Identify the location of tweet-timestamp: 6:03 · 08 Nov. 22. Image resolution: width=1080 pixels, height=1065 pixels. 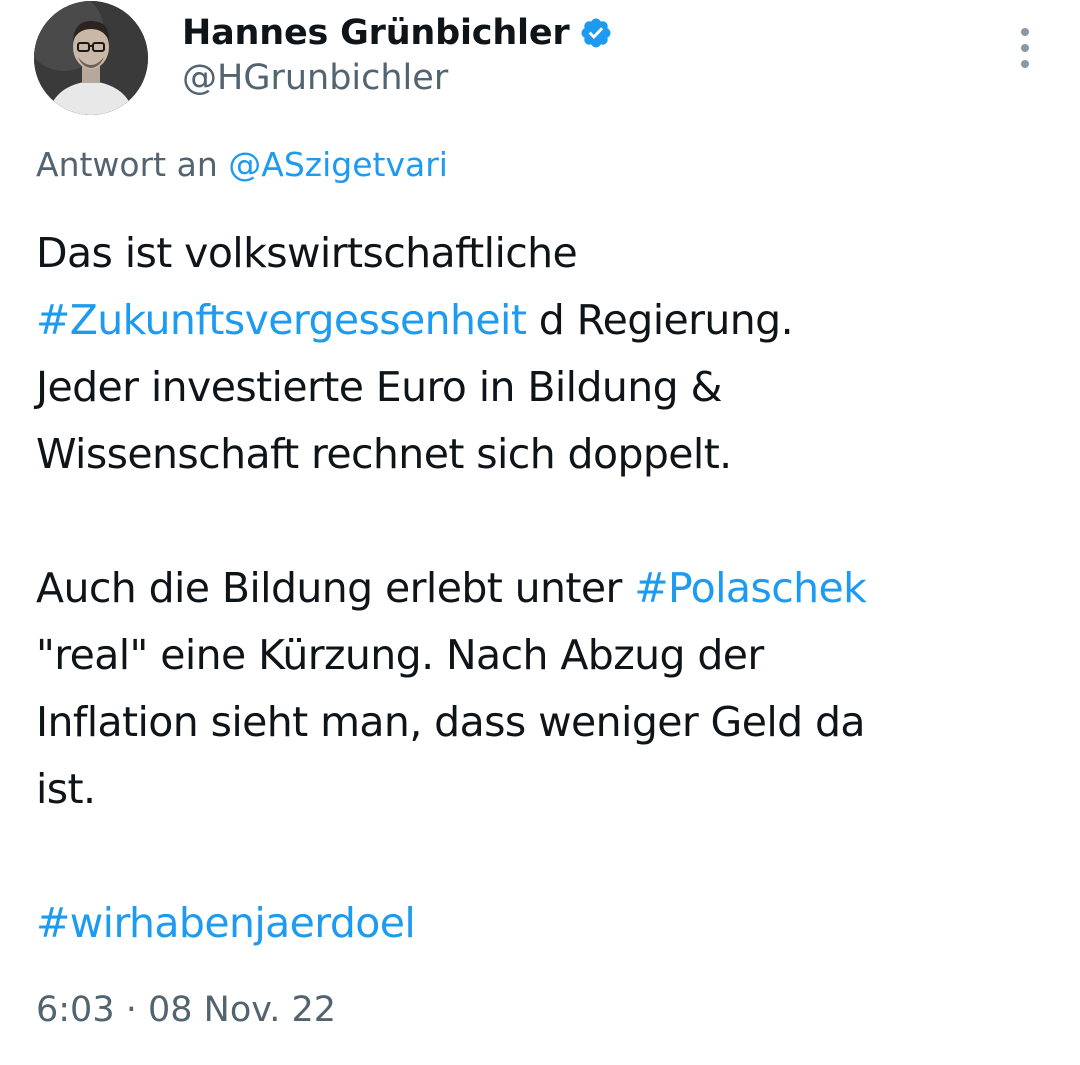
(186, 1010).